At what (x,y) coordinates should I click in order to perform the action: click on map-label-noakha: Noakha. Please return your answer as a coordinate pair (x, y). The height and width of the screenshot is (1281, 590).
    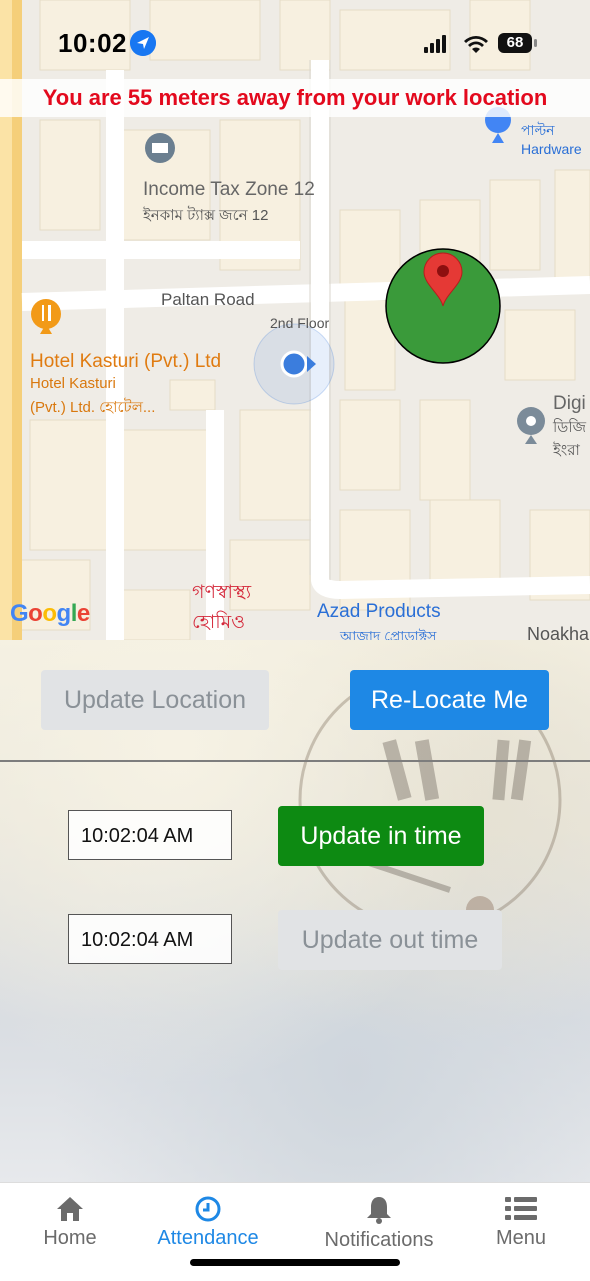
    Looking at the image, I should click on (558, 632).